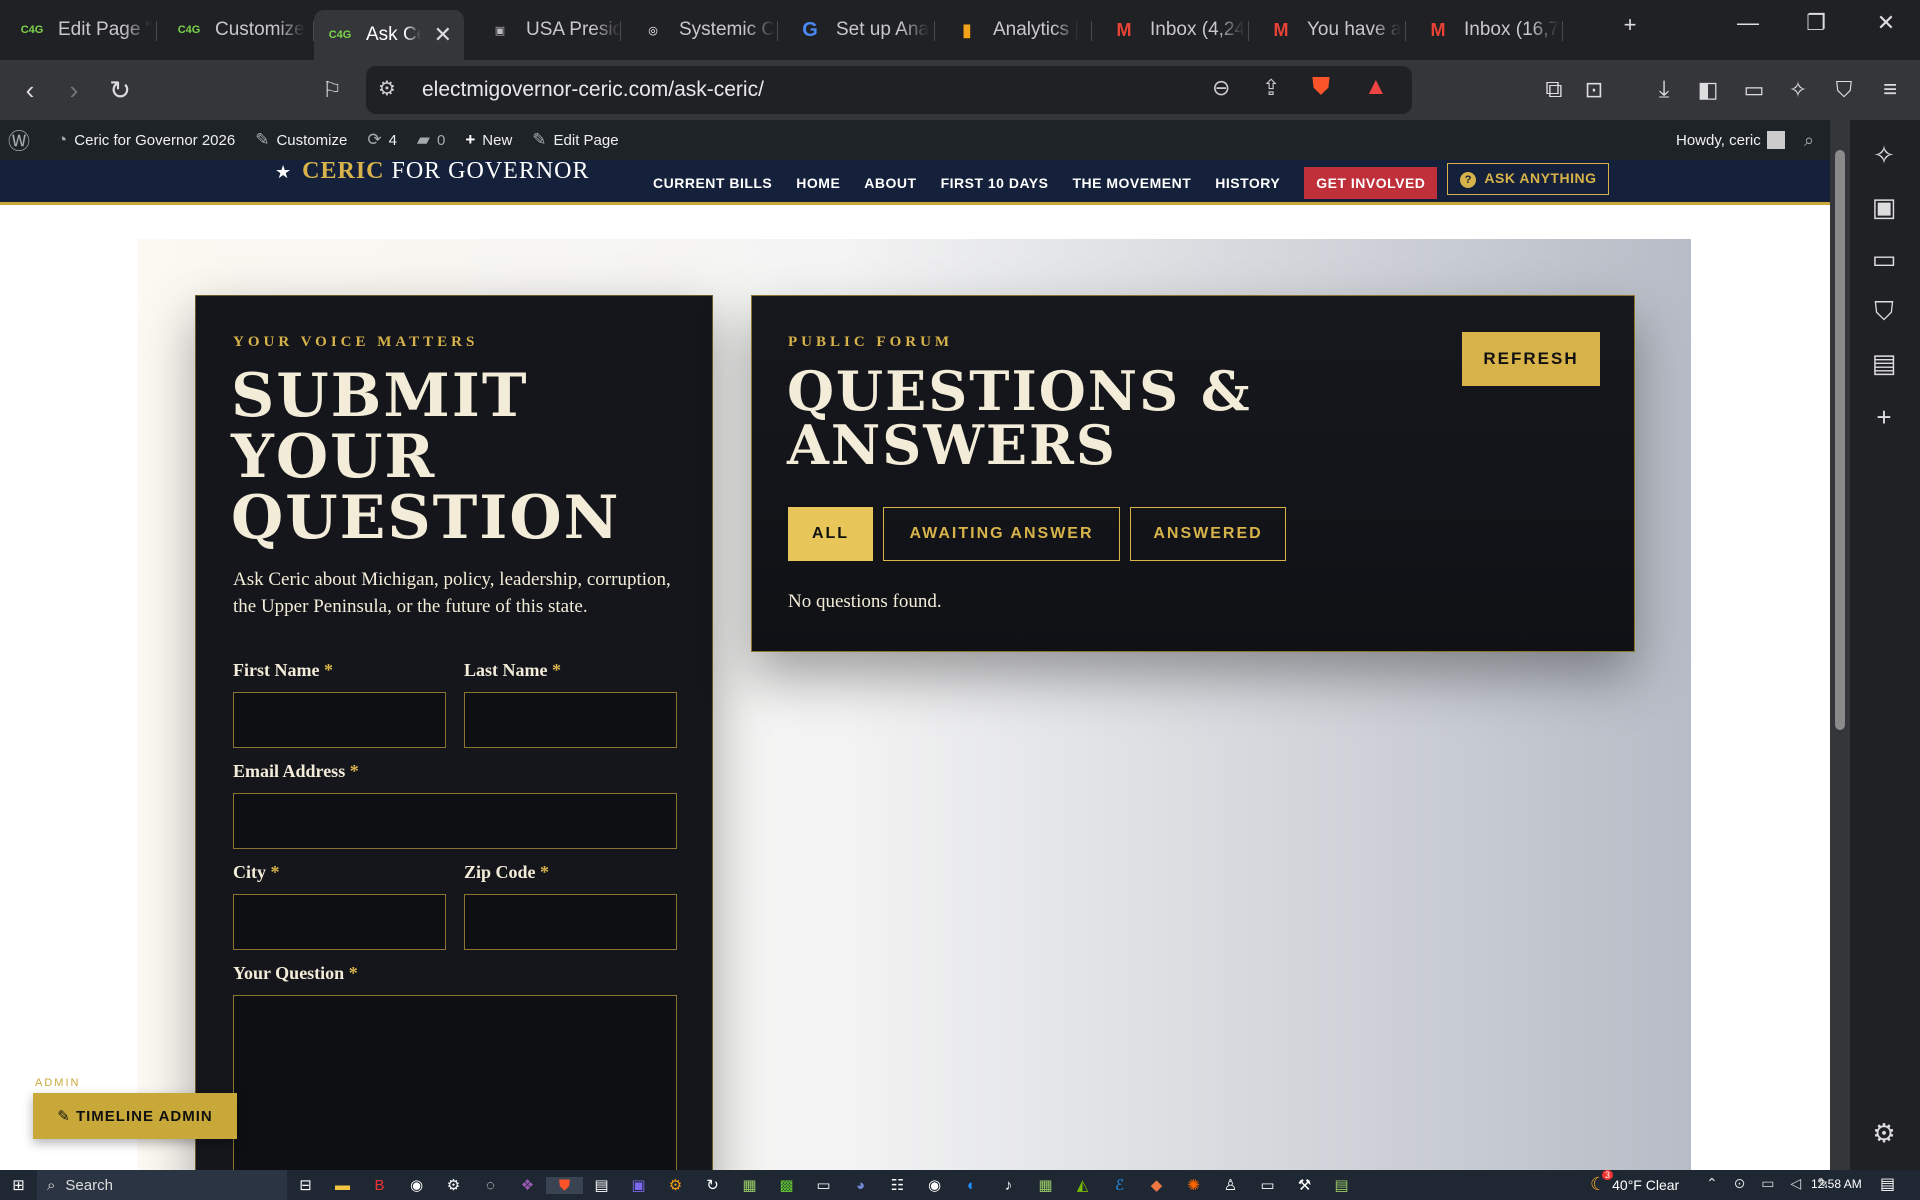 The width and height of the screenshot is (1920, 1200). What do you see at coordinates (570, 922) in the screenshot?
I see `zip-input` at bounding box center [570, 922].